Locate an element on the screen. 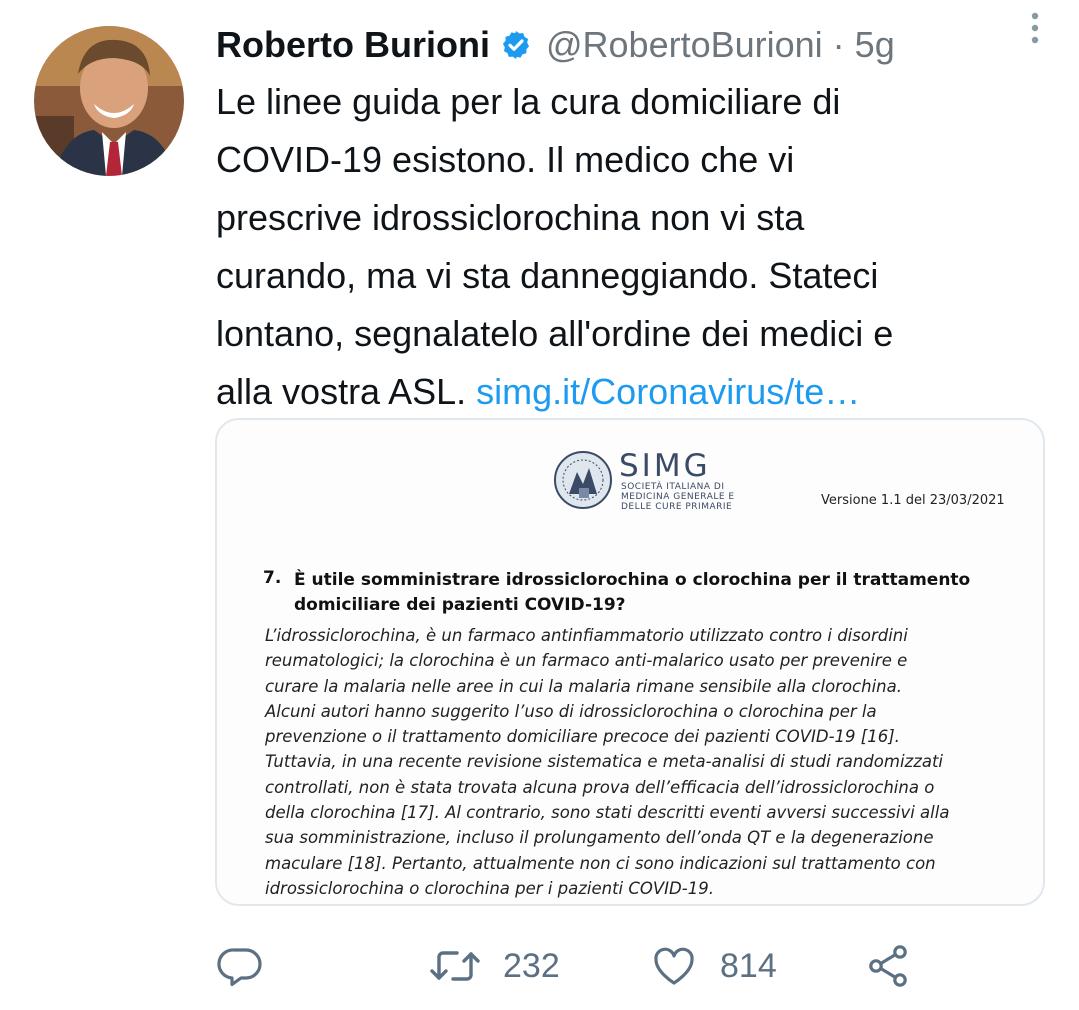 This screenshot has height=1010, width=1079. more-vertical-icon is located at coordinates (1035, 28).